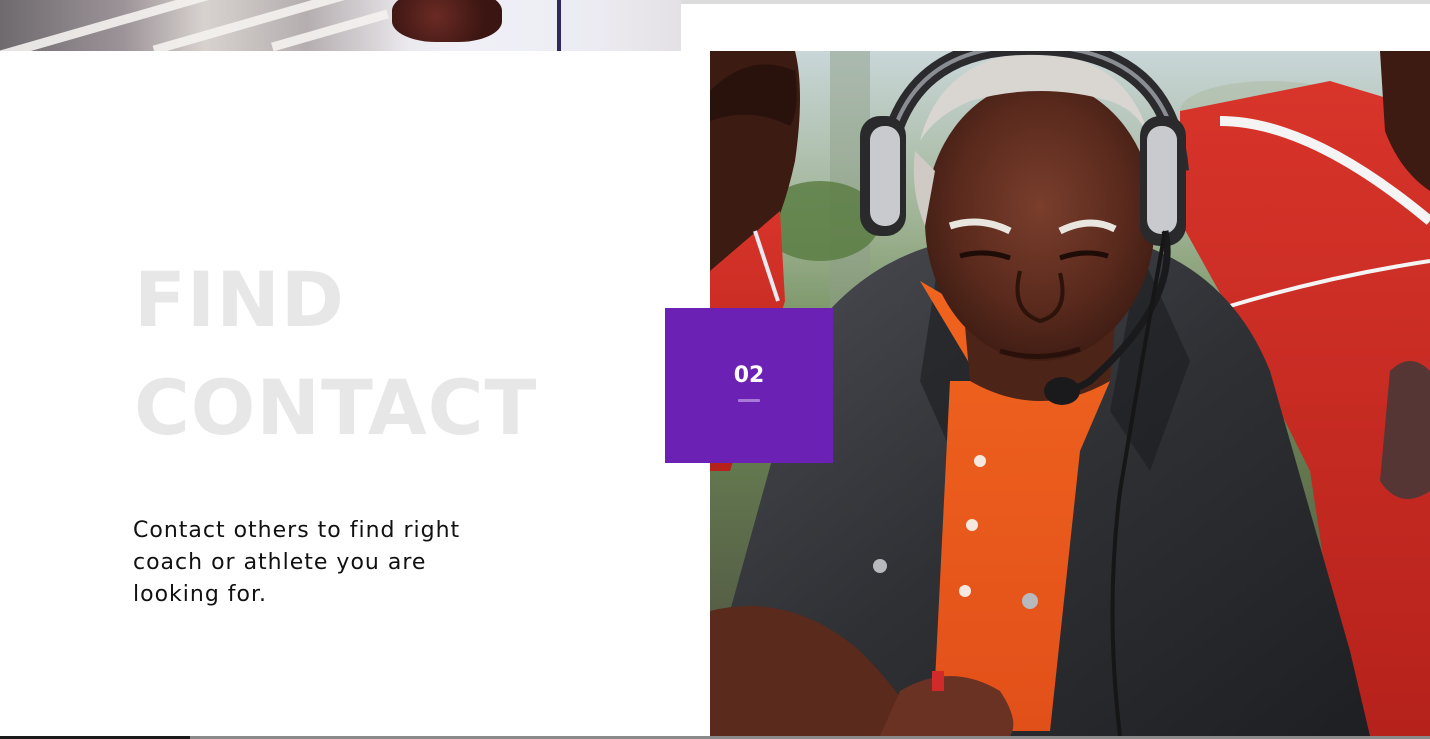  I want to click on section-title: FIND CONTACT, so click(335, 354).